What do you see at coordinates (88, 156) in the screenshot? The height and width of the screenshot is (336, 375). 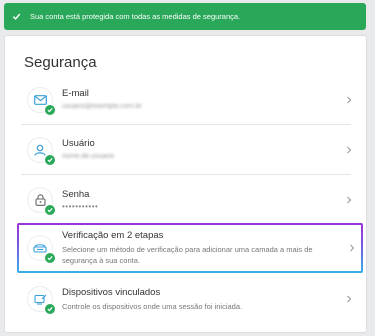 I see `username-value: nome.de.usuario` at bounding box center [88, 156].